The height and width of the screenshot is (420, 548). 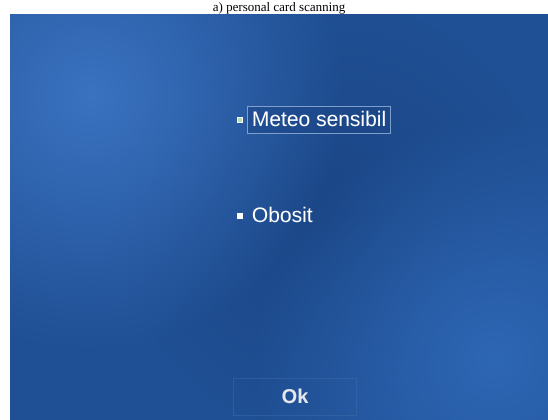 I want to click on ok-button: Ok, so click(x=295, y=397).